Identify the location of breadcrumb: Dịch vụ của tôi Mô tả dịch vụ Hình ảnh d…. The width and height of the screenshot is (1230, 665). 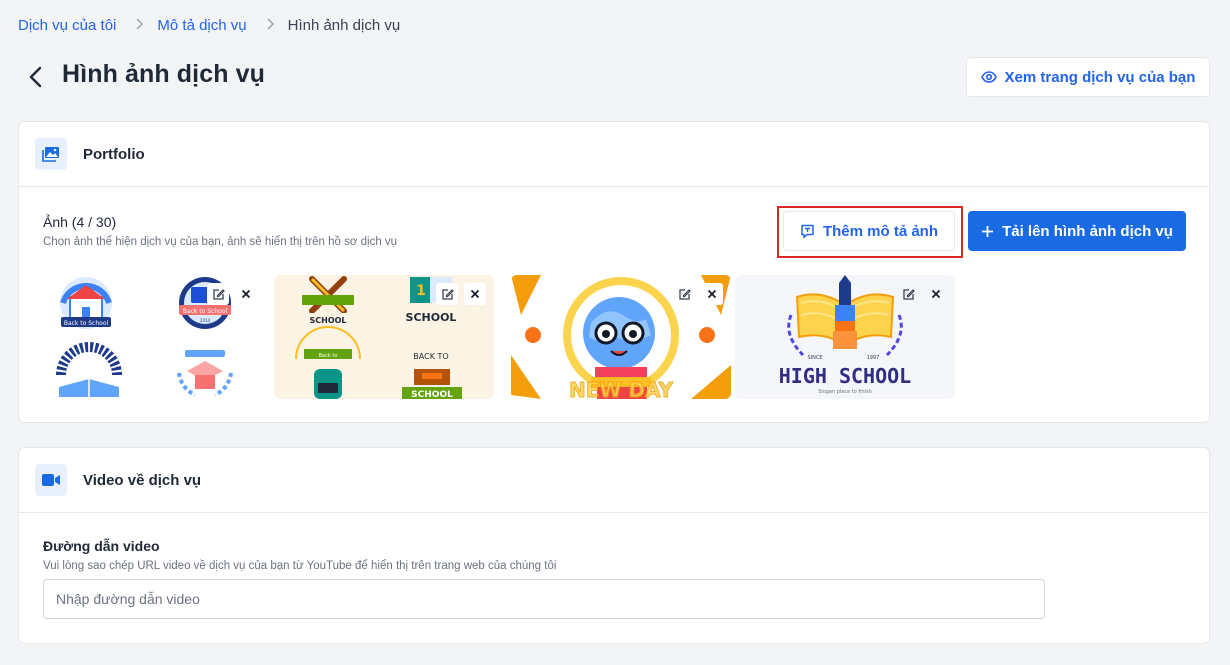
(209, 25).